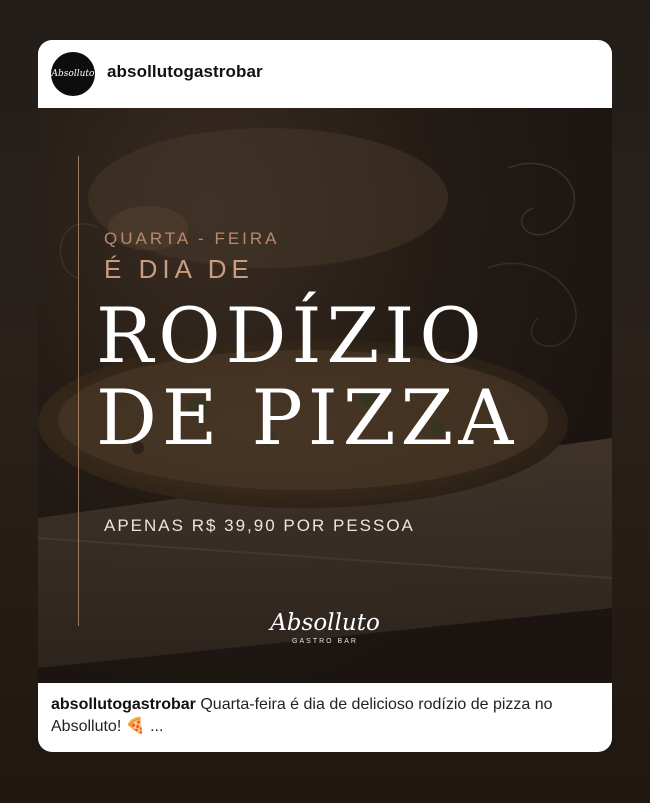 Image resolution: width=650 pixels, height=803 pixels. I want to click on avatar: Absolluto, so click(73, 74).